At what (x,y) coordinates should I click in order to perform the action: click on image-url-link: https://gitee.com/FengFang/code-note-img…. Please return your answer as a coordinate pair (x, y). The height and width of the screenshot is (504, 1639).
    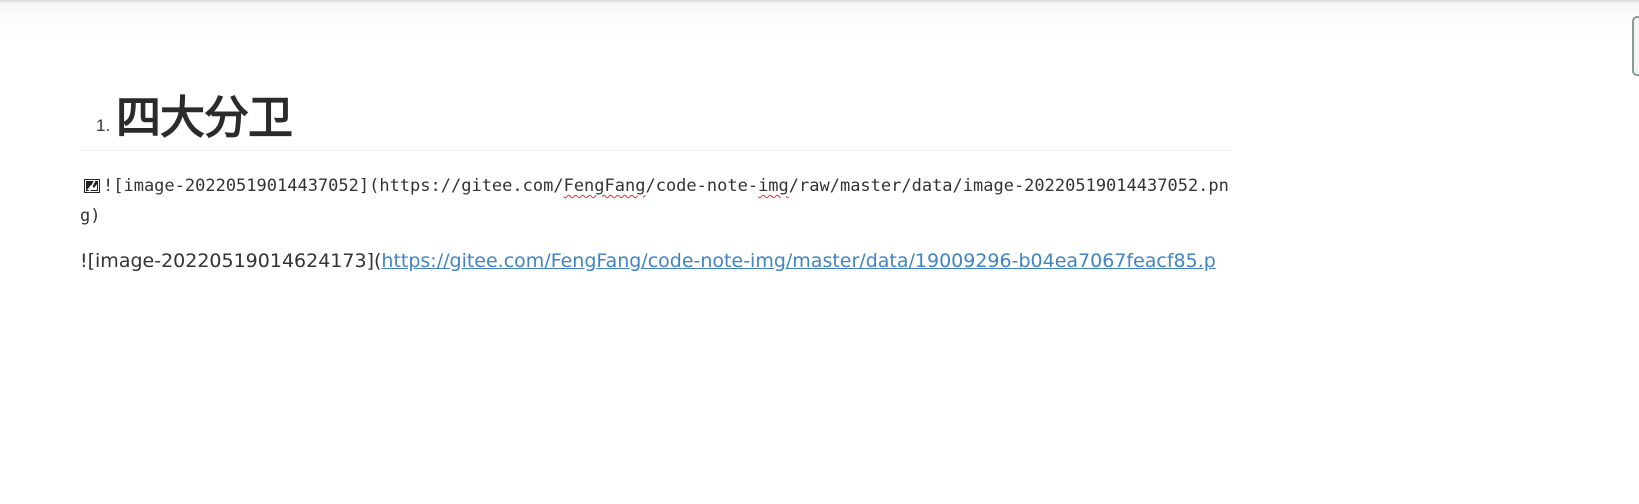
    Looking at the image, I should click on (798, 261).